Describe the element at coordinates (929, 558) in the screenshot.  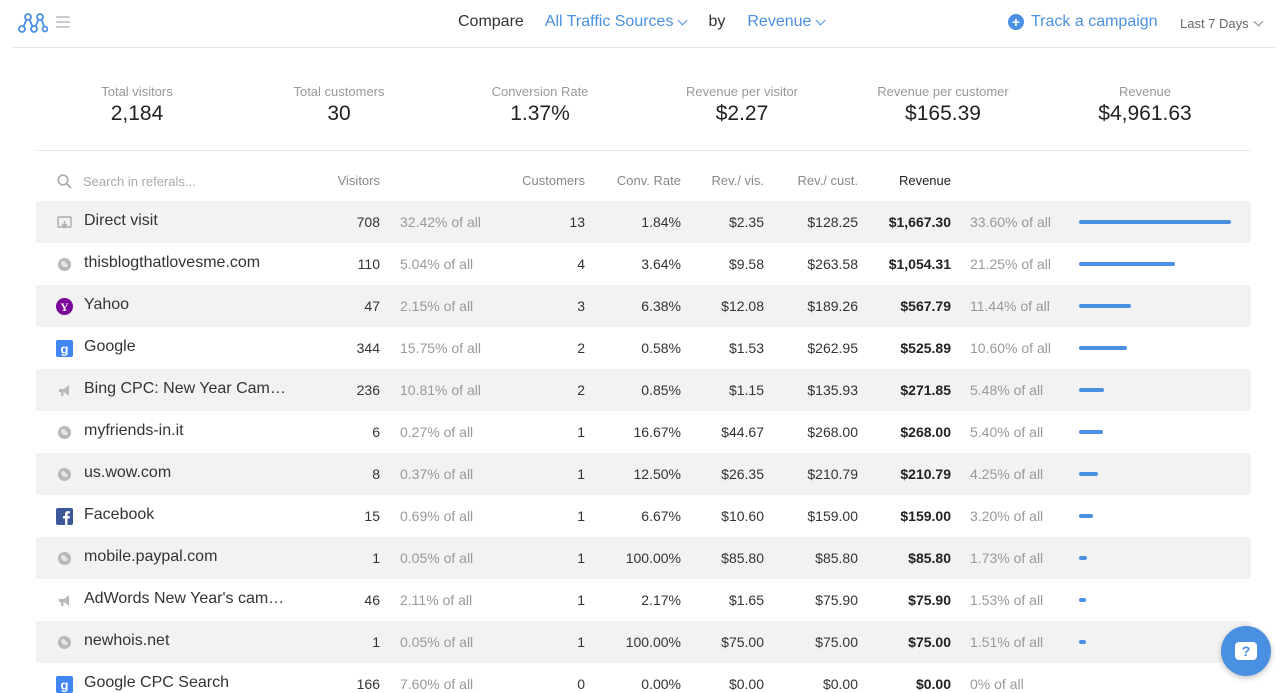
I see `revenue-value: $85.80` at that location.